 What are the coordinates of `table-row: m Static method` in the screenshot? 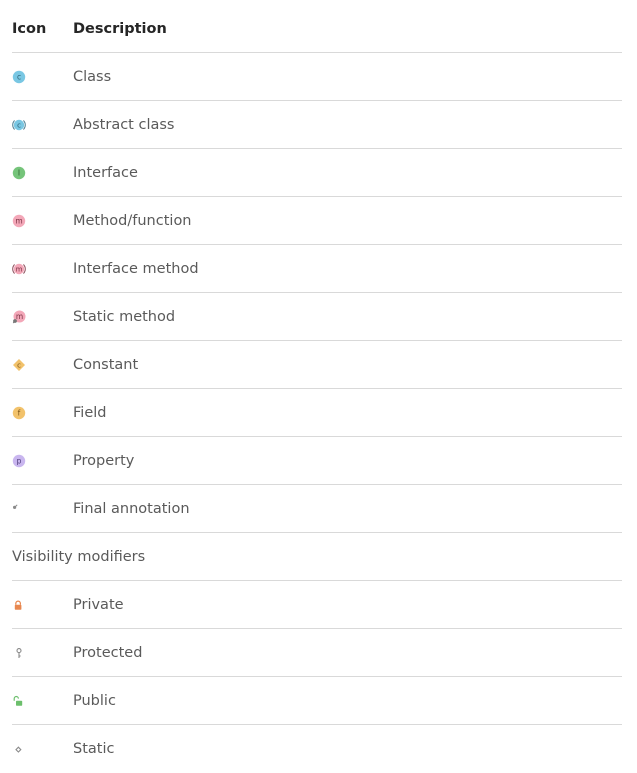 It's located at (317, 317).